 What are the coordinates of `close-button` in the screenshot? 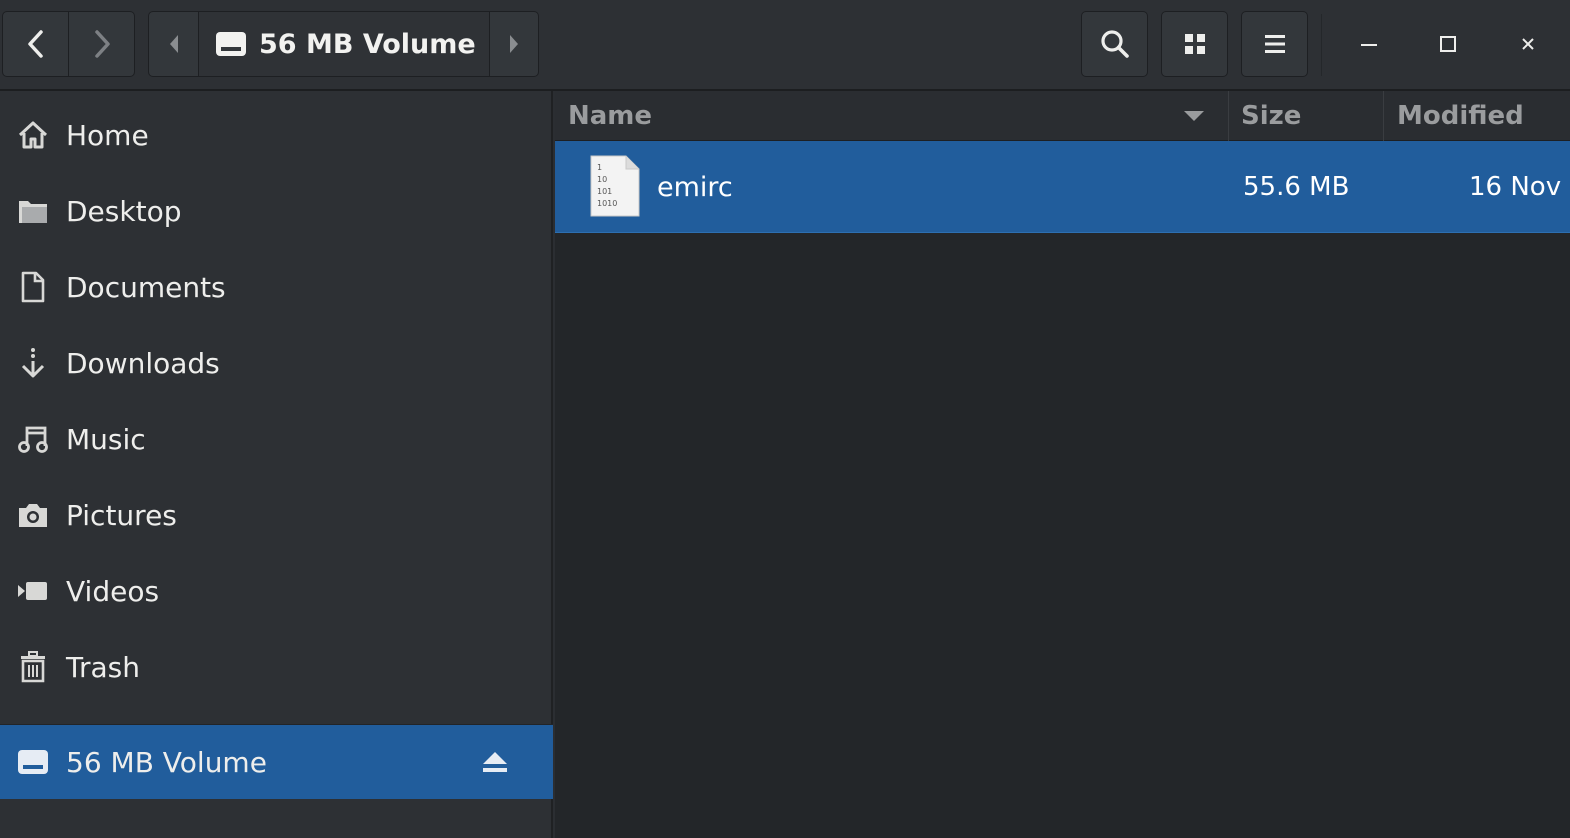 It's located at (1528, 44).